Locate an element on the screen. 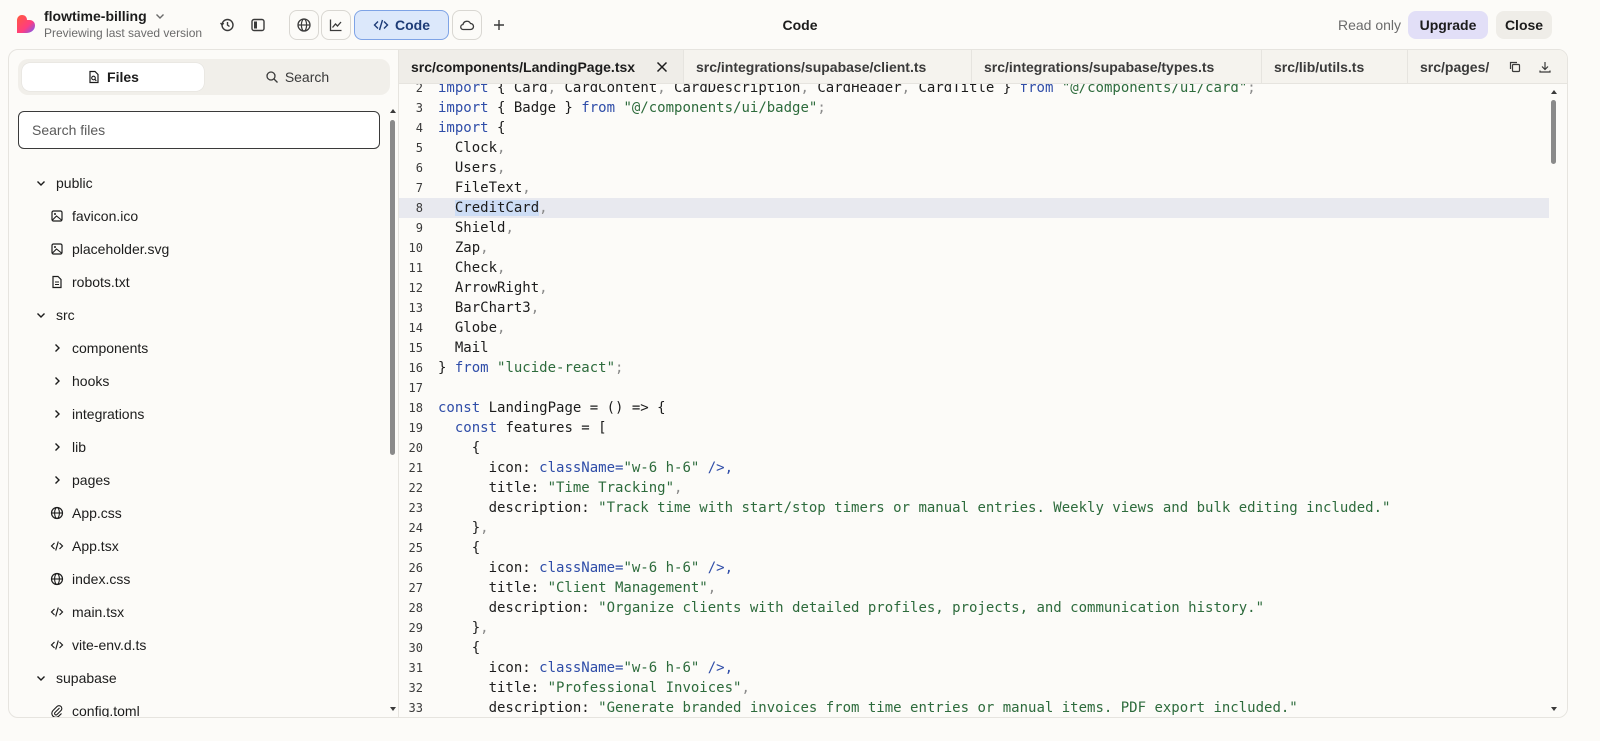 The height and width of the screenshot is (741, 1600). code-line: 29 }, is located at coordinates (974, 628).